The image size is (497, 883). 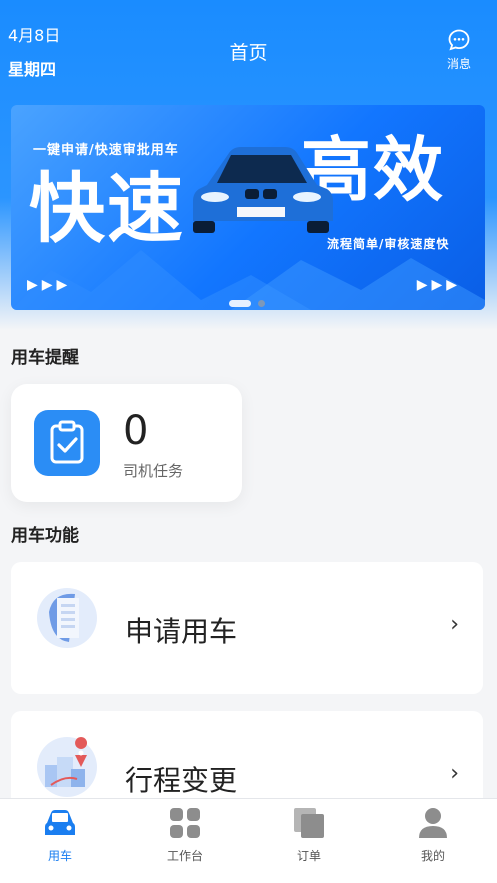 I want to click on tab-workbench: 工作台, so click(x=185, y=835).